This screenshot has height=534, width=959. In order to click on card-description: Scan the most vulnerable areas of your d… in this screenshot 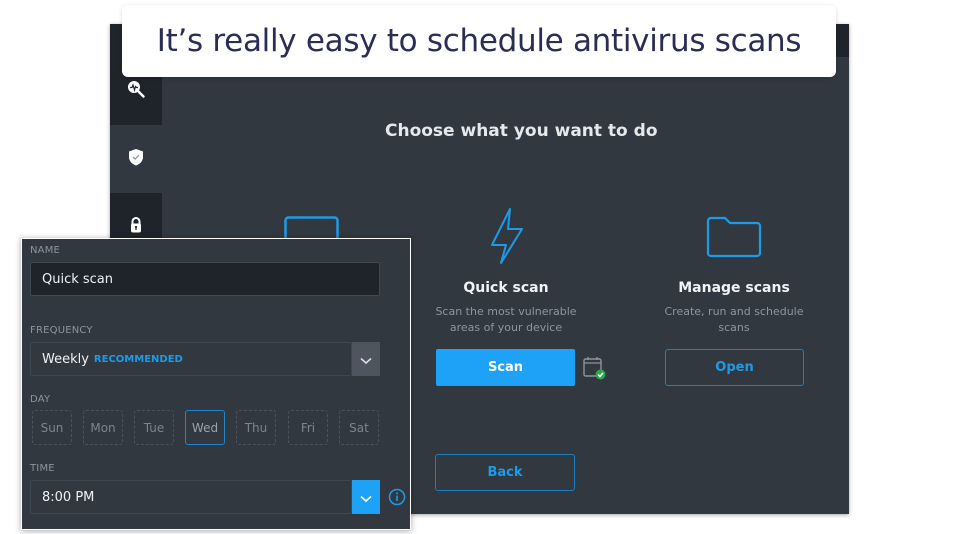, I will do `click(506, 319)`.